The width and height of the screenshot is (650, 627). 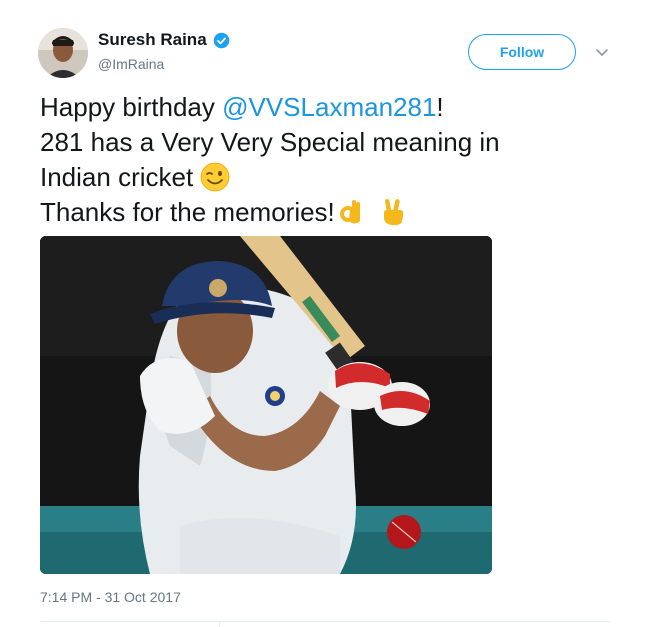 What do you see at coordinates (110, 597) in the screenshot?
I see `tweet-timestamp: 7:14 PM - 31 Oct 2017` at bounding box center [110, 597].